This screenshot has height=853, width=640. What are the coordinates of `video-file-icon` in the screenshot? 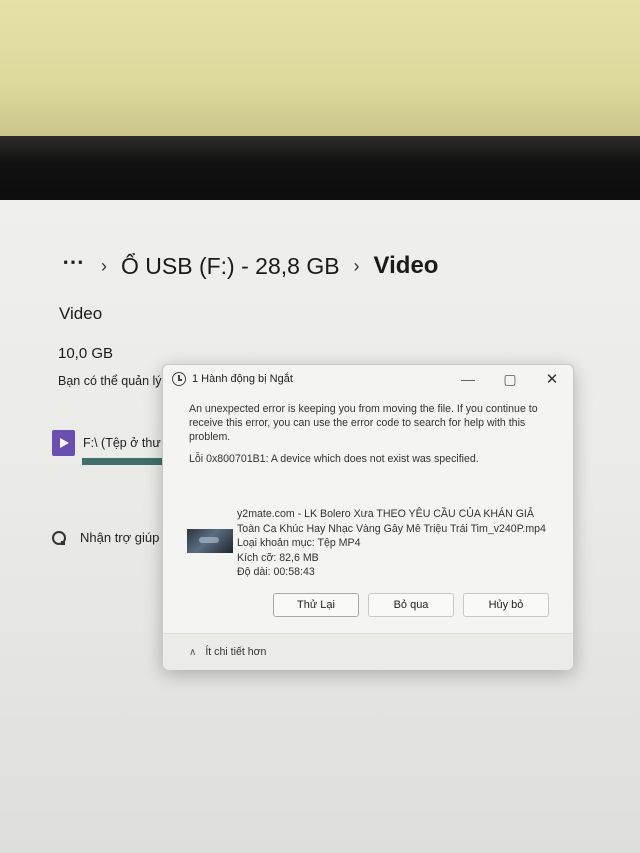 It's located at (63, 443).